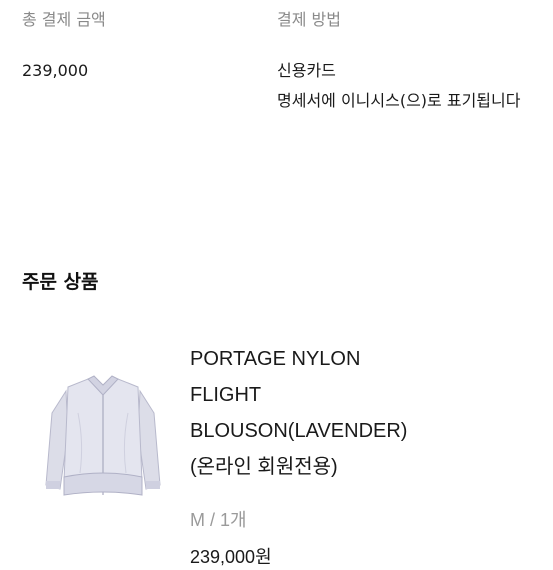 The image size is (553, 570). Describe the element at coordinates (231, 557) in the screenshot. I see `product-price: 239,000원` at that location.